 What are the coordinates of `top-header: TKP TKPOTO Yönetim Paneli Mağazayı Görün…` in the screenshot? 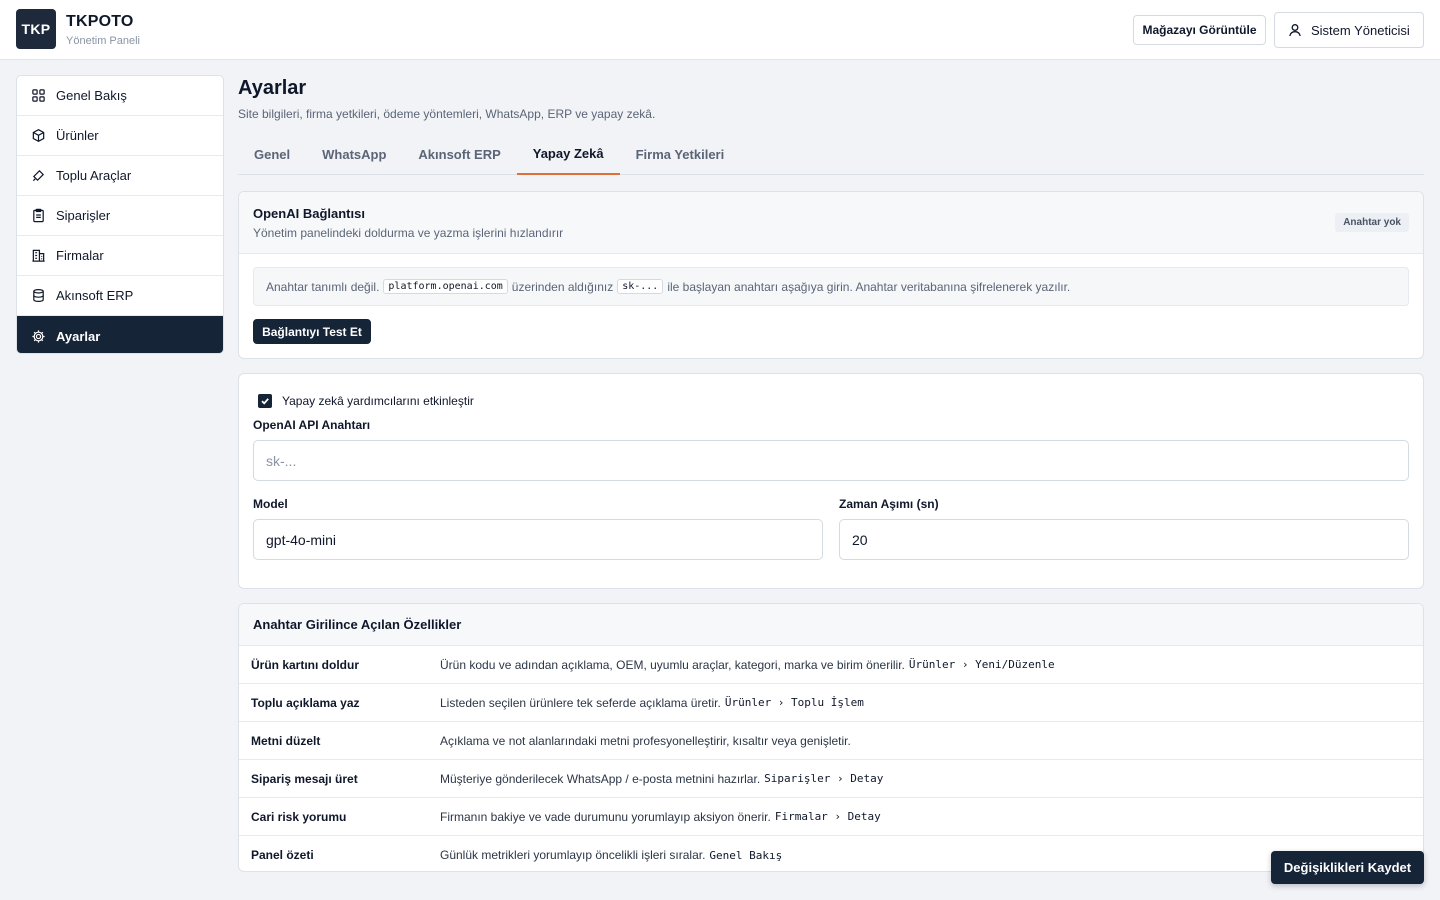 It's located at (720, 30).